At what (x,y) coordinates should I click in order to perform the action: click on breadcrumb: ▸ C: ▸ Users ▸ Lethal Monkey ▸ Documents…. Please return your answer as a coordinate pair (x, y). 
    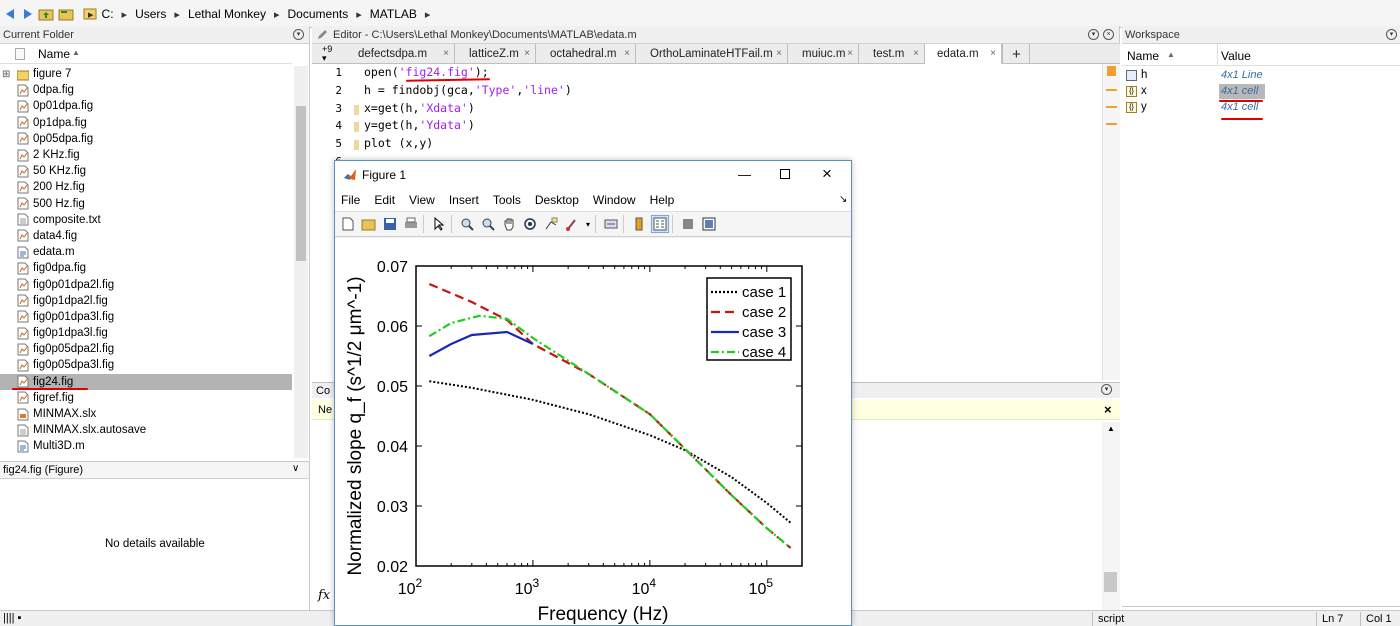
    Looking at the image, I should click on (259, 14).